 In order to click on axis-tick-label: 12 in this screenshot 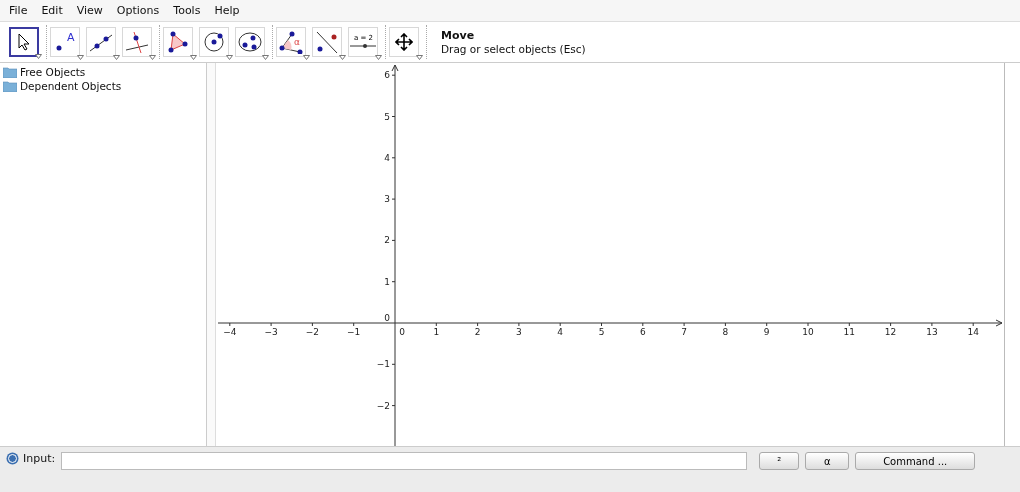, I will do `click(890, 332)`.